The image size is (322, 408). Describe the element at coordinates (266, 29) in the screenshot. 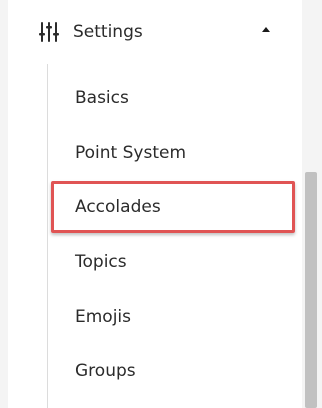

I see `caret-up-icon` at that location.